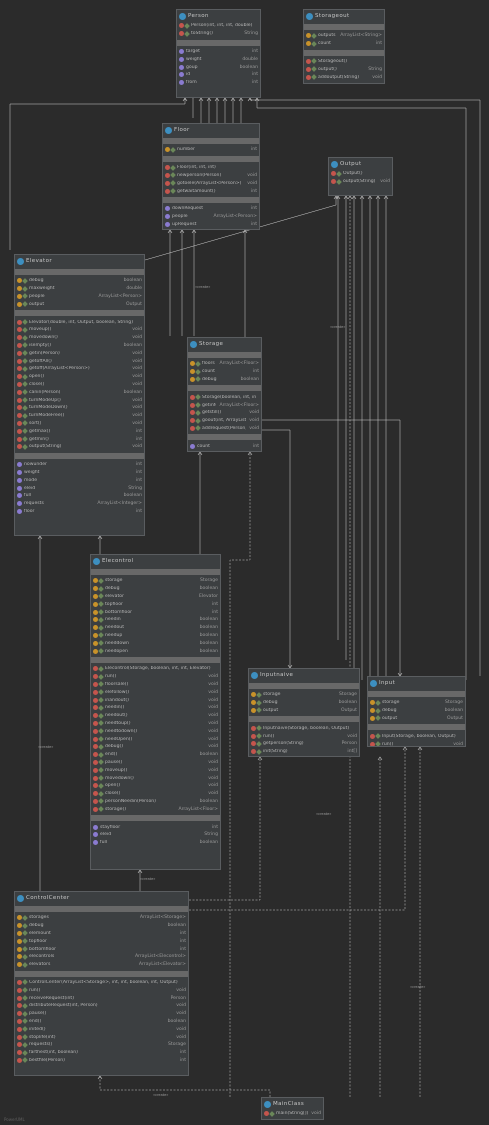 This screenshot has width=489, height=1125. Describe the element at coordinates (292, 1114) in the screenshot. I see `method-row: main(String[]) void` at that location.